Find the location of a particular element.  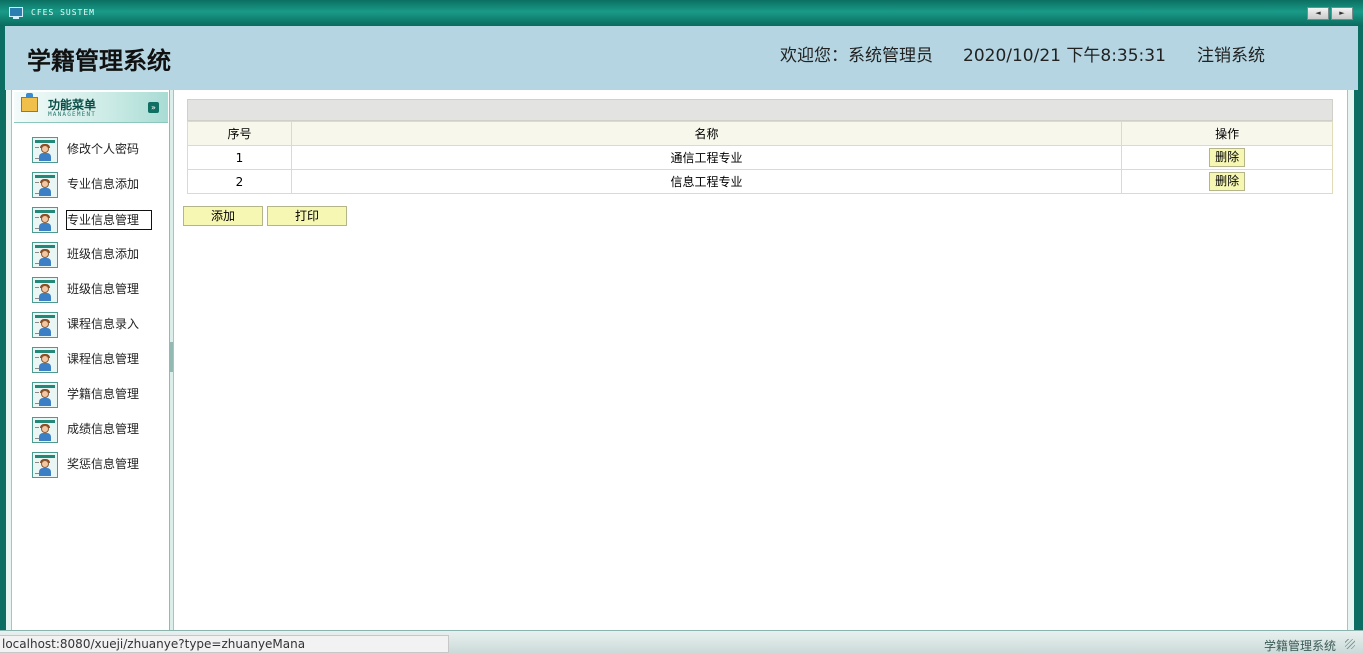

frame-right-border is located at coordinates (1358, 371).